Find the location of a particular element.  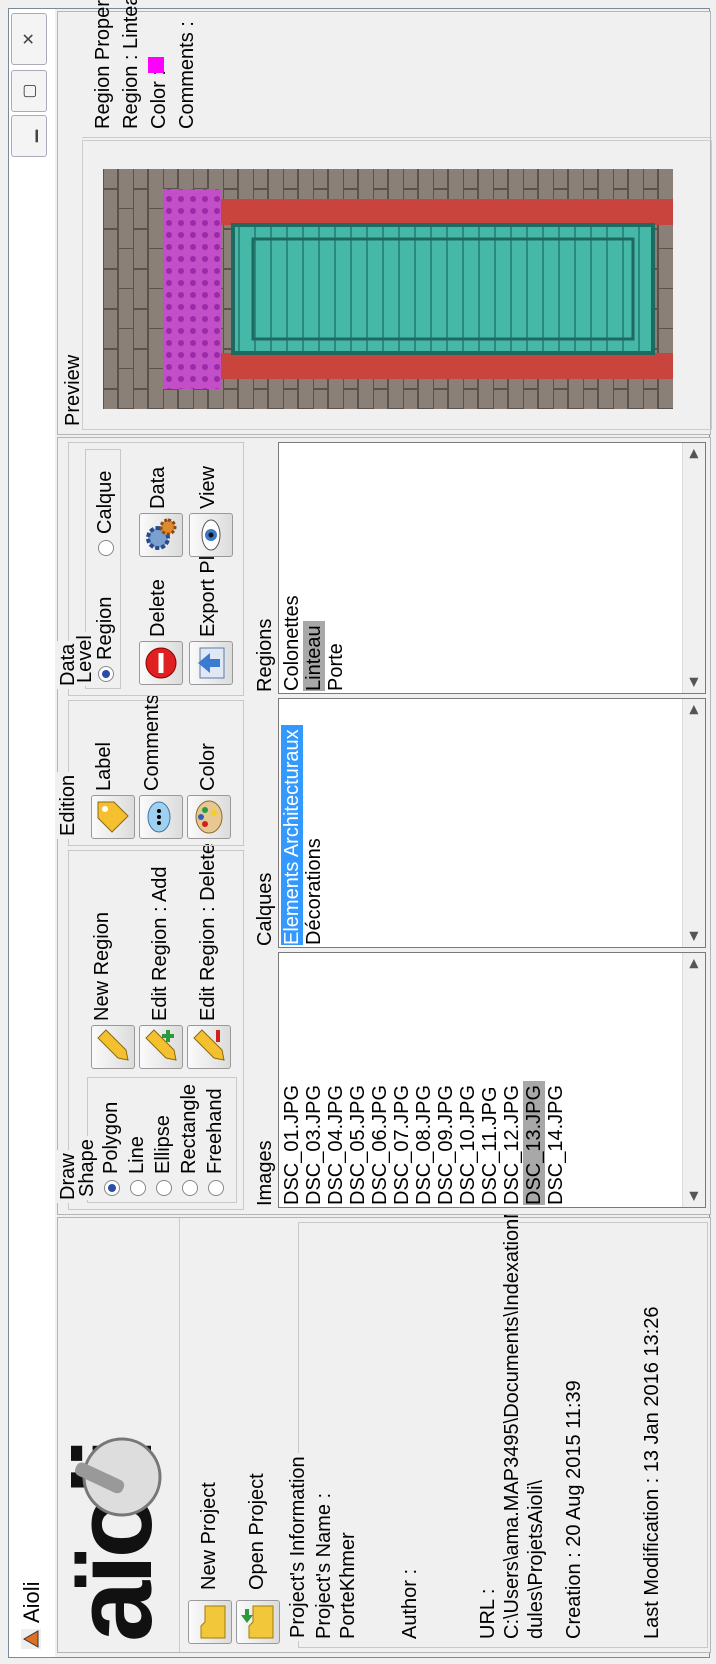

last-modification: Last Modification : 13 Jan 2016 13:26 is located at coordinates (652, 1472).